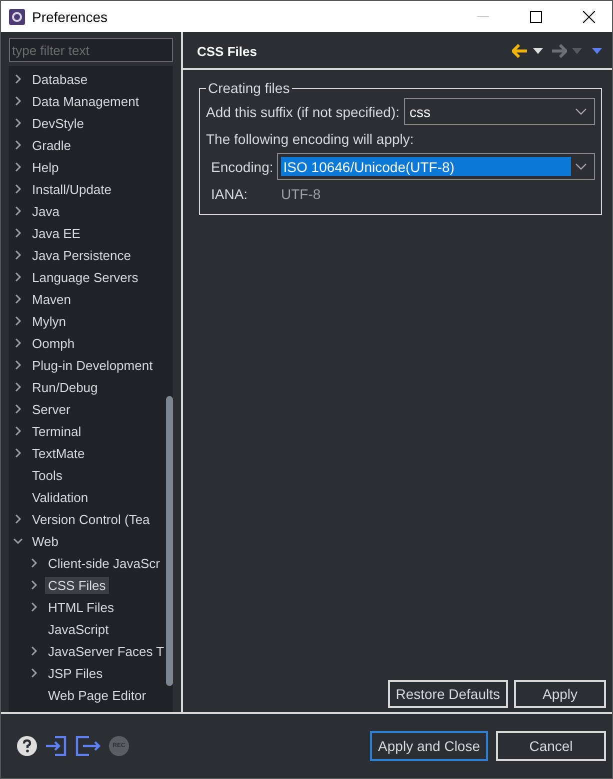 This screenshot has height=779, width=613. Describe the element at coordinates (169, 541) in the screenshot. I see `scrollbar-thumb` at that location.